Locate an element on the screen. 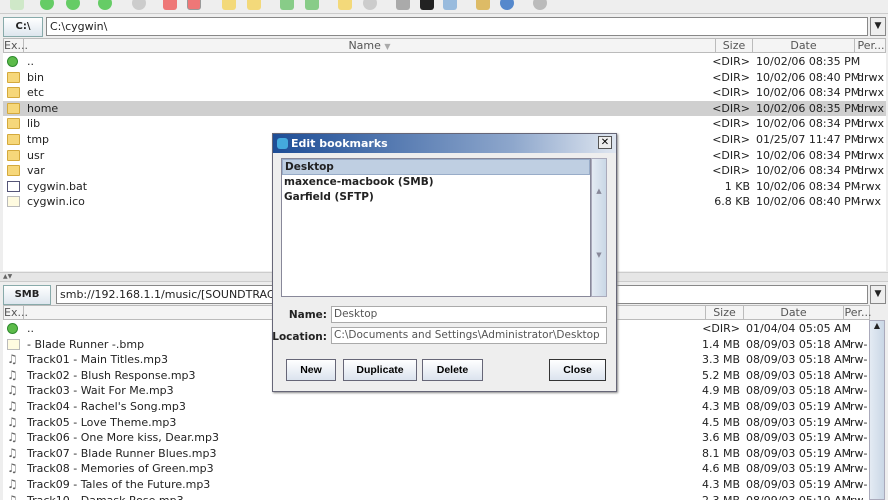 The image size is (888, 500). edit-bookmarks-icon is located at coordinates (194, 5).